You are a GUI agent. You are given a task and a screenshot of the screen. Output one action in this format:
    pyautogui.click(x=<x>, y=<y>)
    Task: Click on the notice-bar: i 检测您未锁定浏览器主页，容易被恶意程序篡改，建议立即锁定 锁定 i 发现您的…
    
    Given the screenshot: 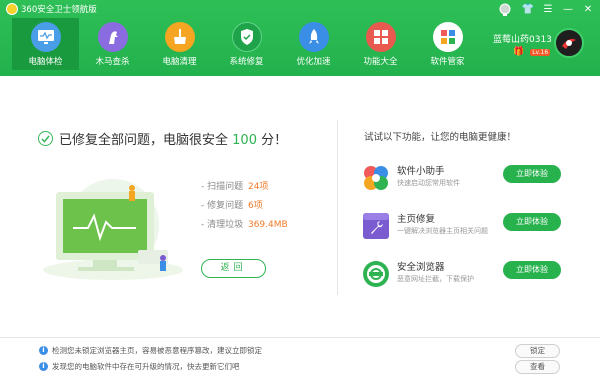 What is the action you would take?
    pyautogui.click(x=300, y=357)
    